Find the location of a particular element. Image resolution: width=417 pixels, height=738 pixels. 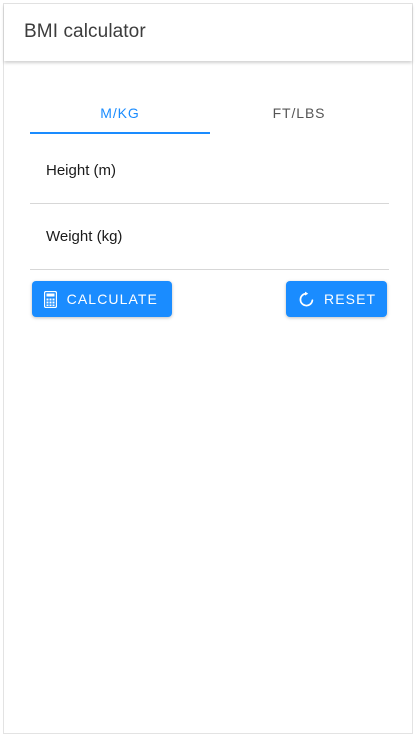

unit-tabs: M/KG FT/LBS is located at coordinates (209, 112).